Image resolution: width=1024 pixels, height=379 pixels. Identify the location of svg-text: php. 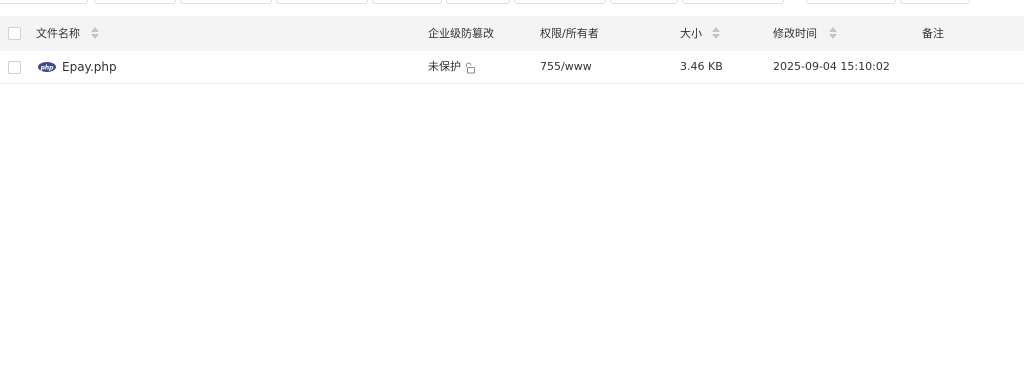
(47, 67).